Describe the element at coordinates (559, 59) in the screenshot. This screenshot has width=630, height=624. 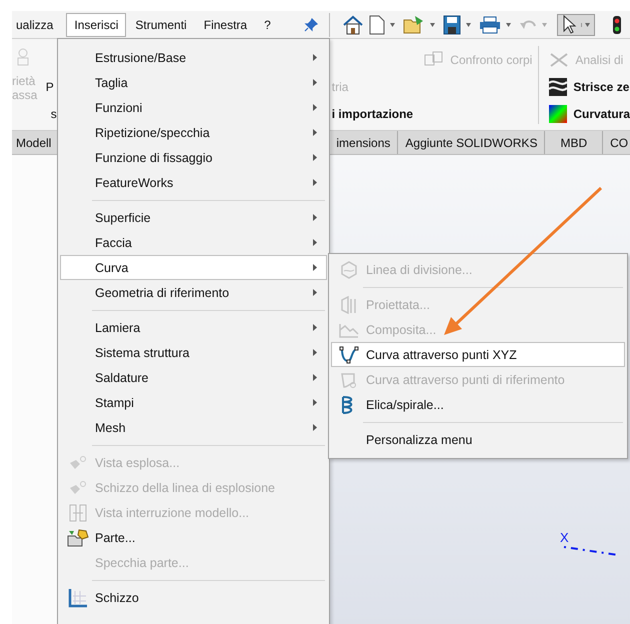
I see `analysis-icon` at that location.